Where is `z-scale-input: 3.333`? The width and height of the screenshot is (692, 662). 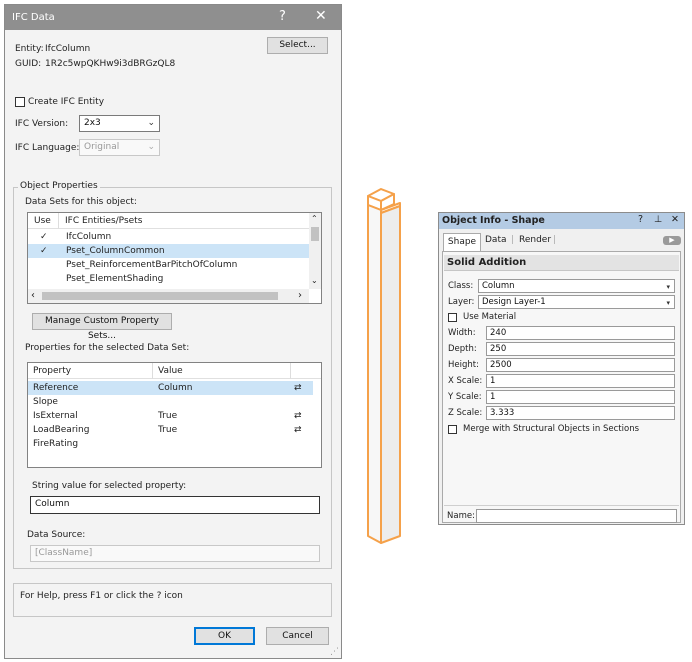 z-scale-input: 3.333 is located at coordinates (580, 413).